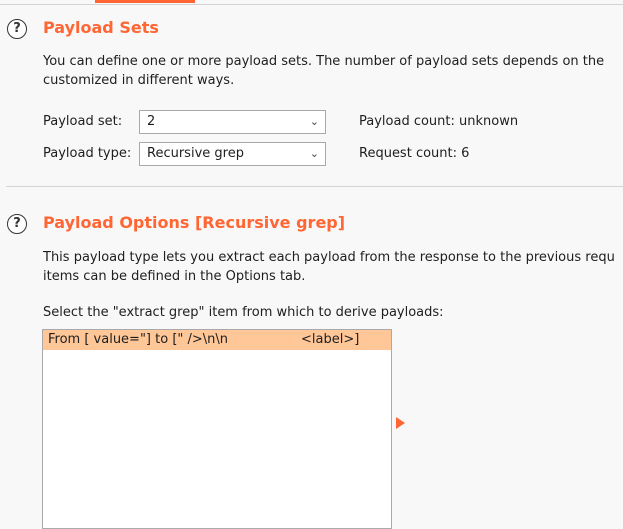  I want to click on payload-set-select: 2 ⌄, so click(232, 122).